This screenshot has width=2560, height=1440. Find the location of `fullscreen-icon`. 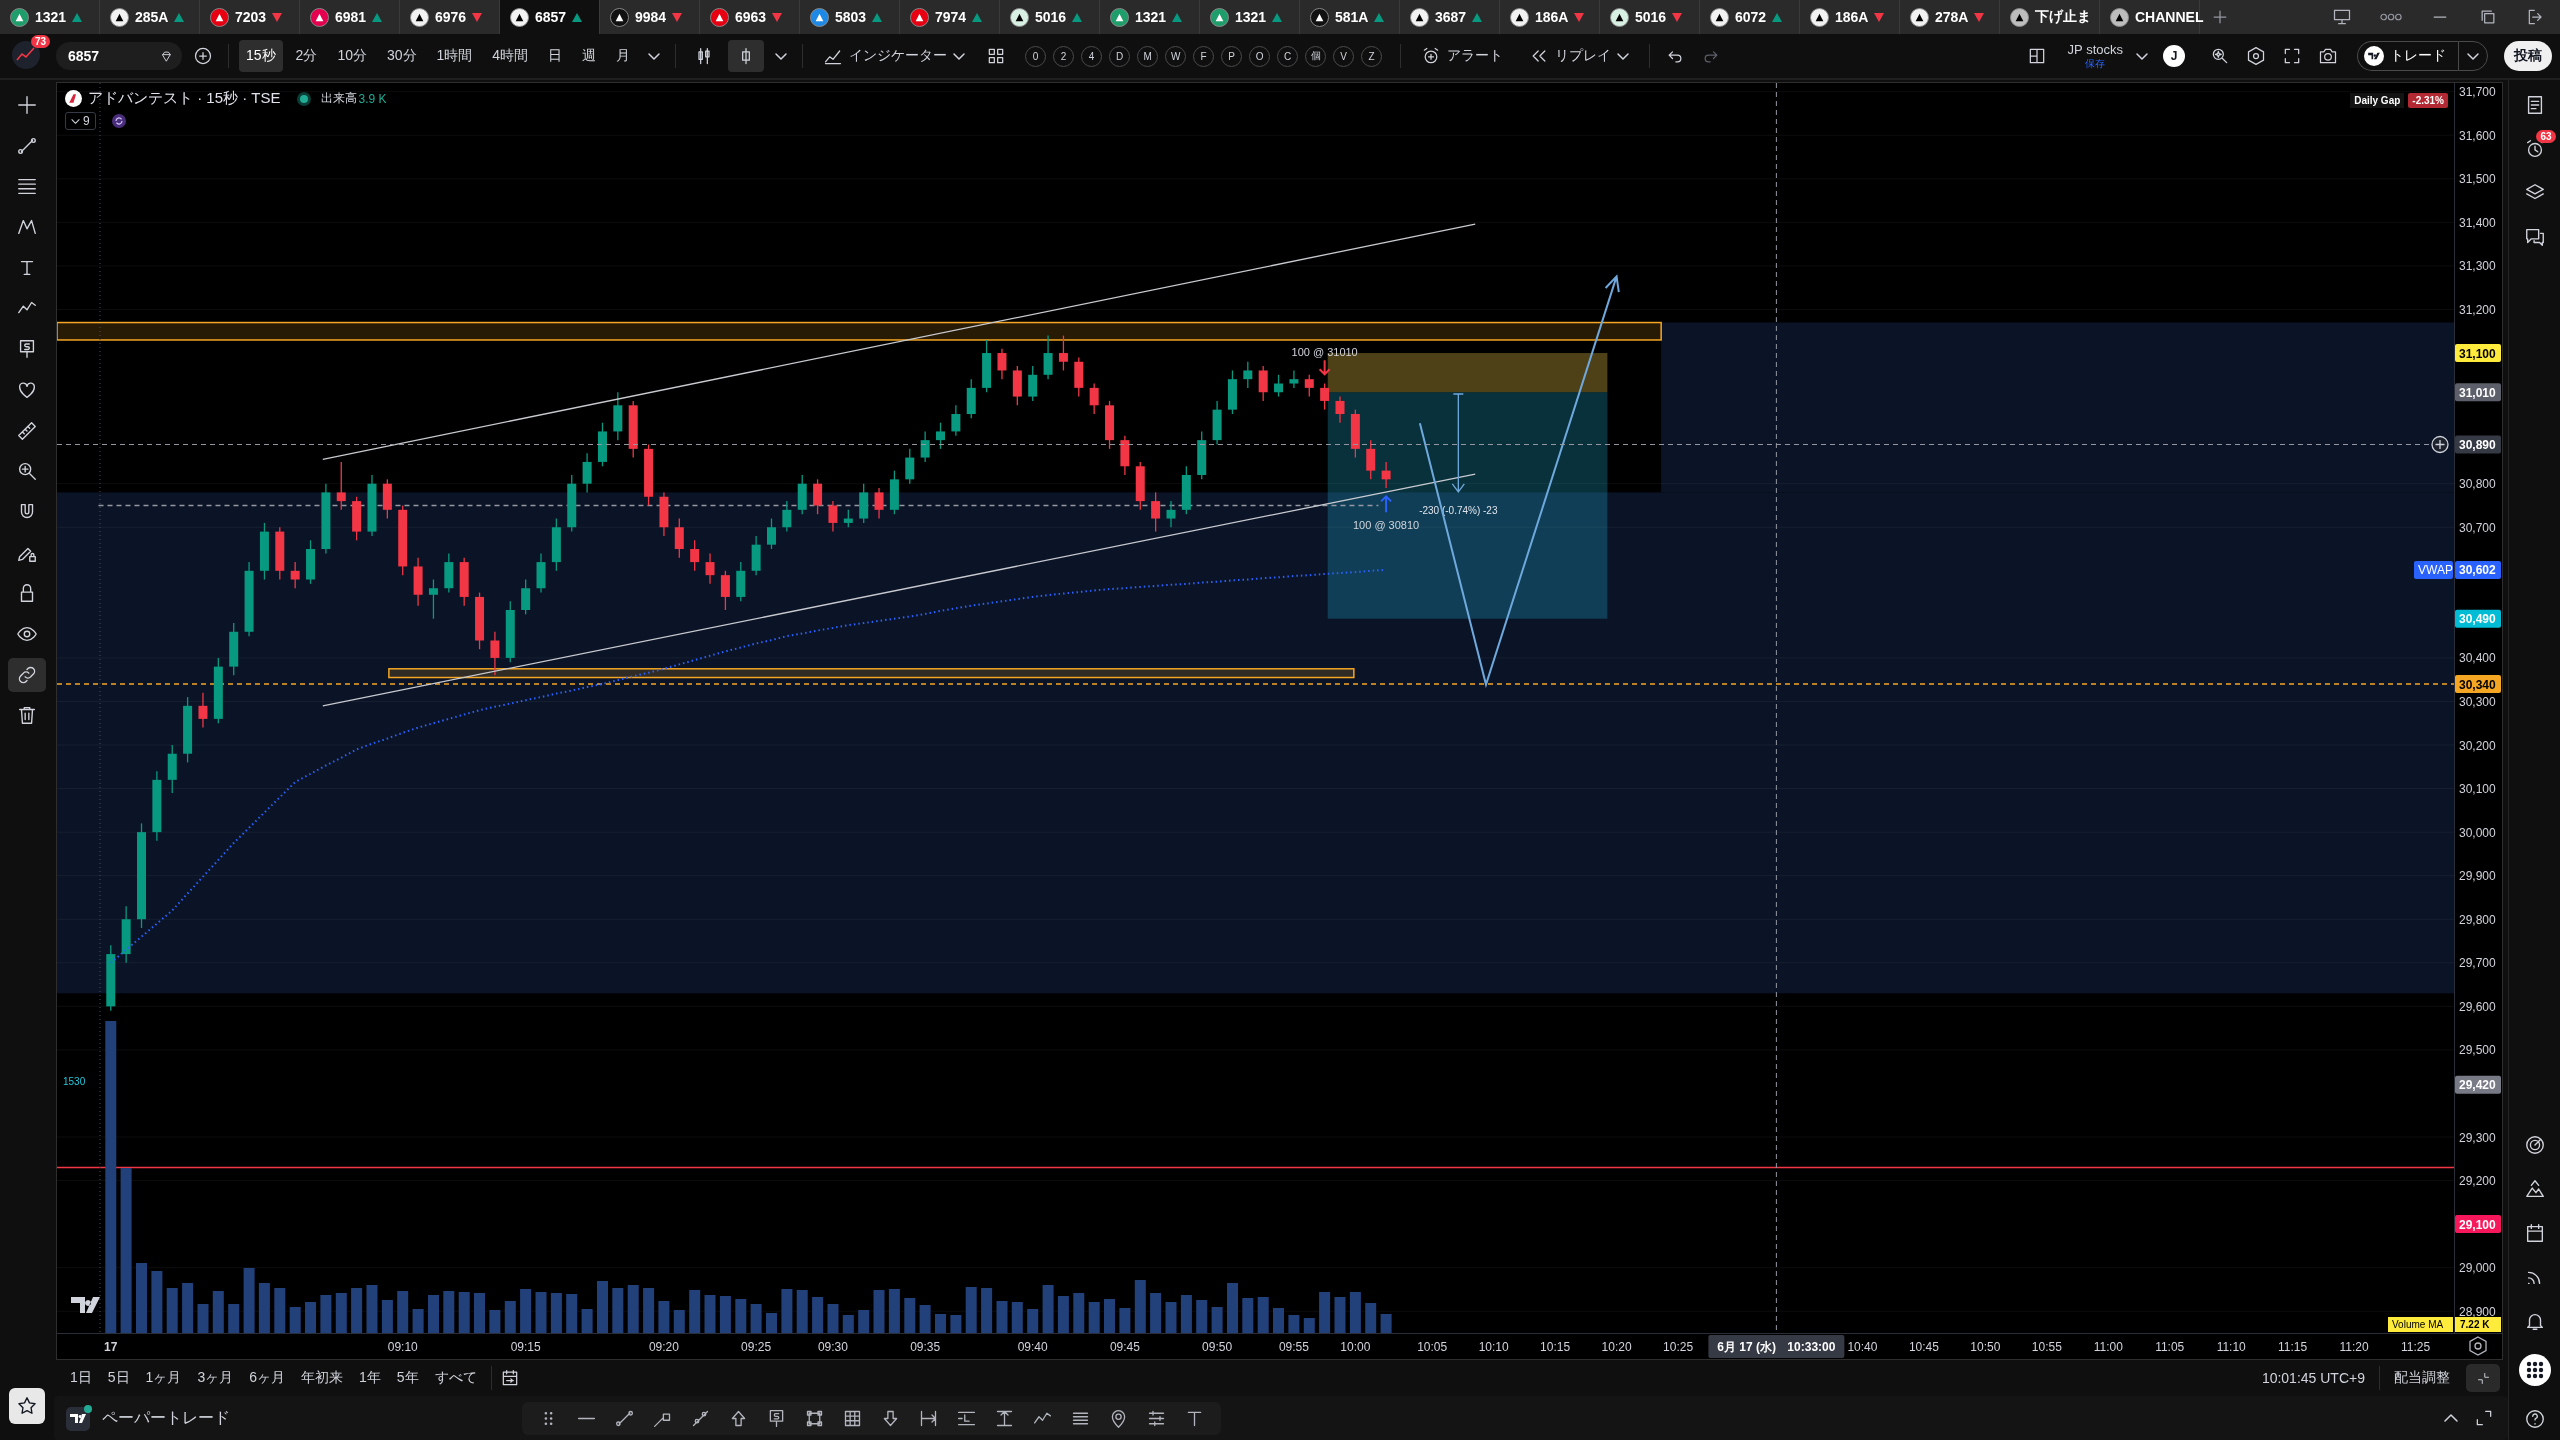

fullscreen-icon is located at coordinates (2292, 56).